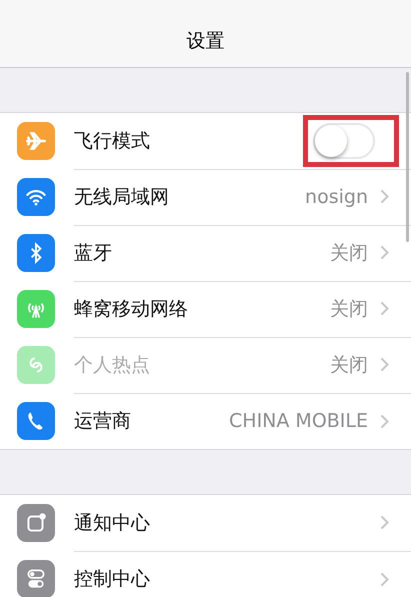 The width and height of the screenshot is (411, 597). Describe the element at coordinates (202, 253) in the screenshot. I see `setting-label: 蓝牙` at that location.